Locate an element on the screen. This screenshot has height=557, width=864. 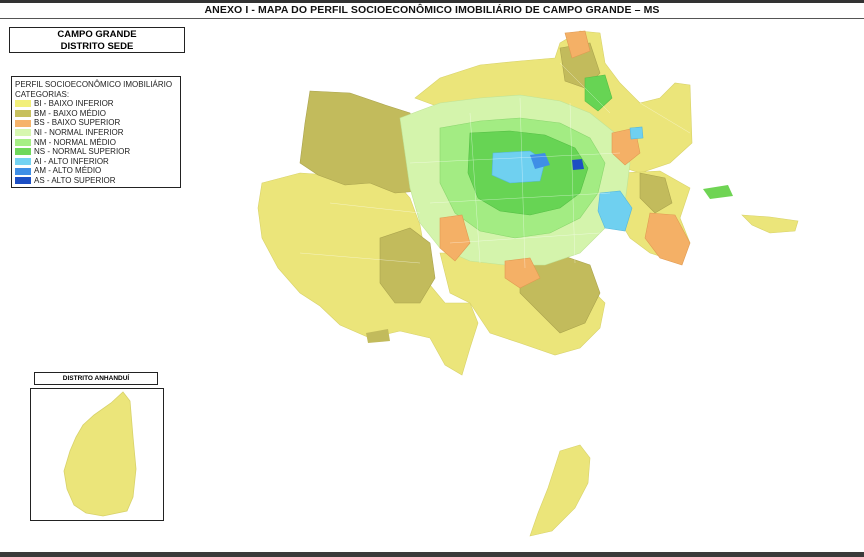
zone-bs-east is located at coordinates (667, 239).